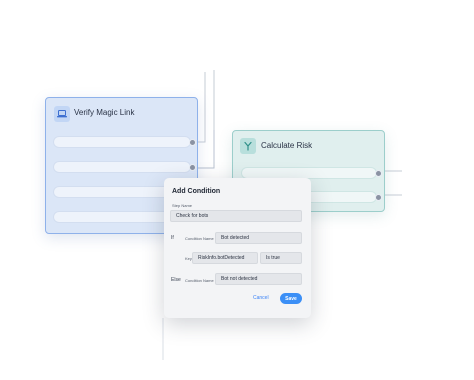 The height and width of the screenshot is (380, 474). What do you see at coordinates (236, 216) in the screenshot?
I see `step-name-input: Check for bots` at bounding box center [236, 216].